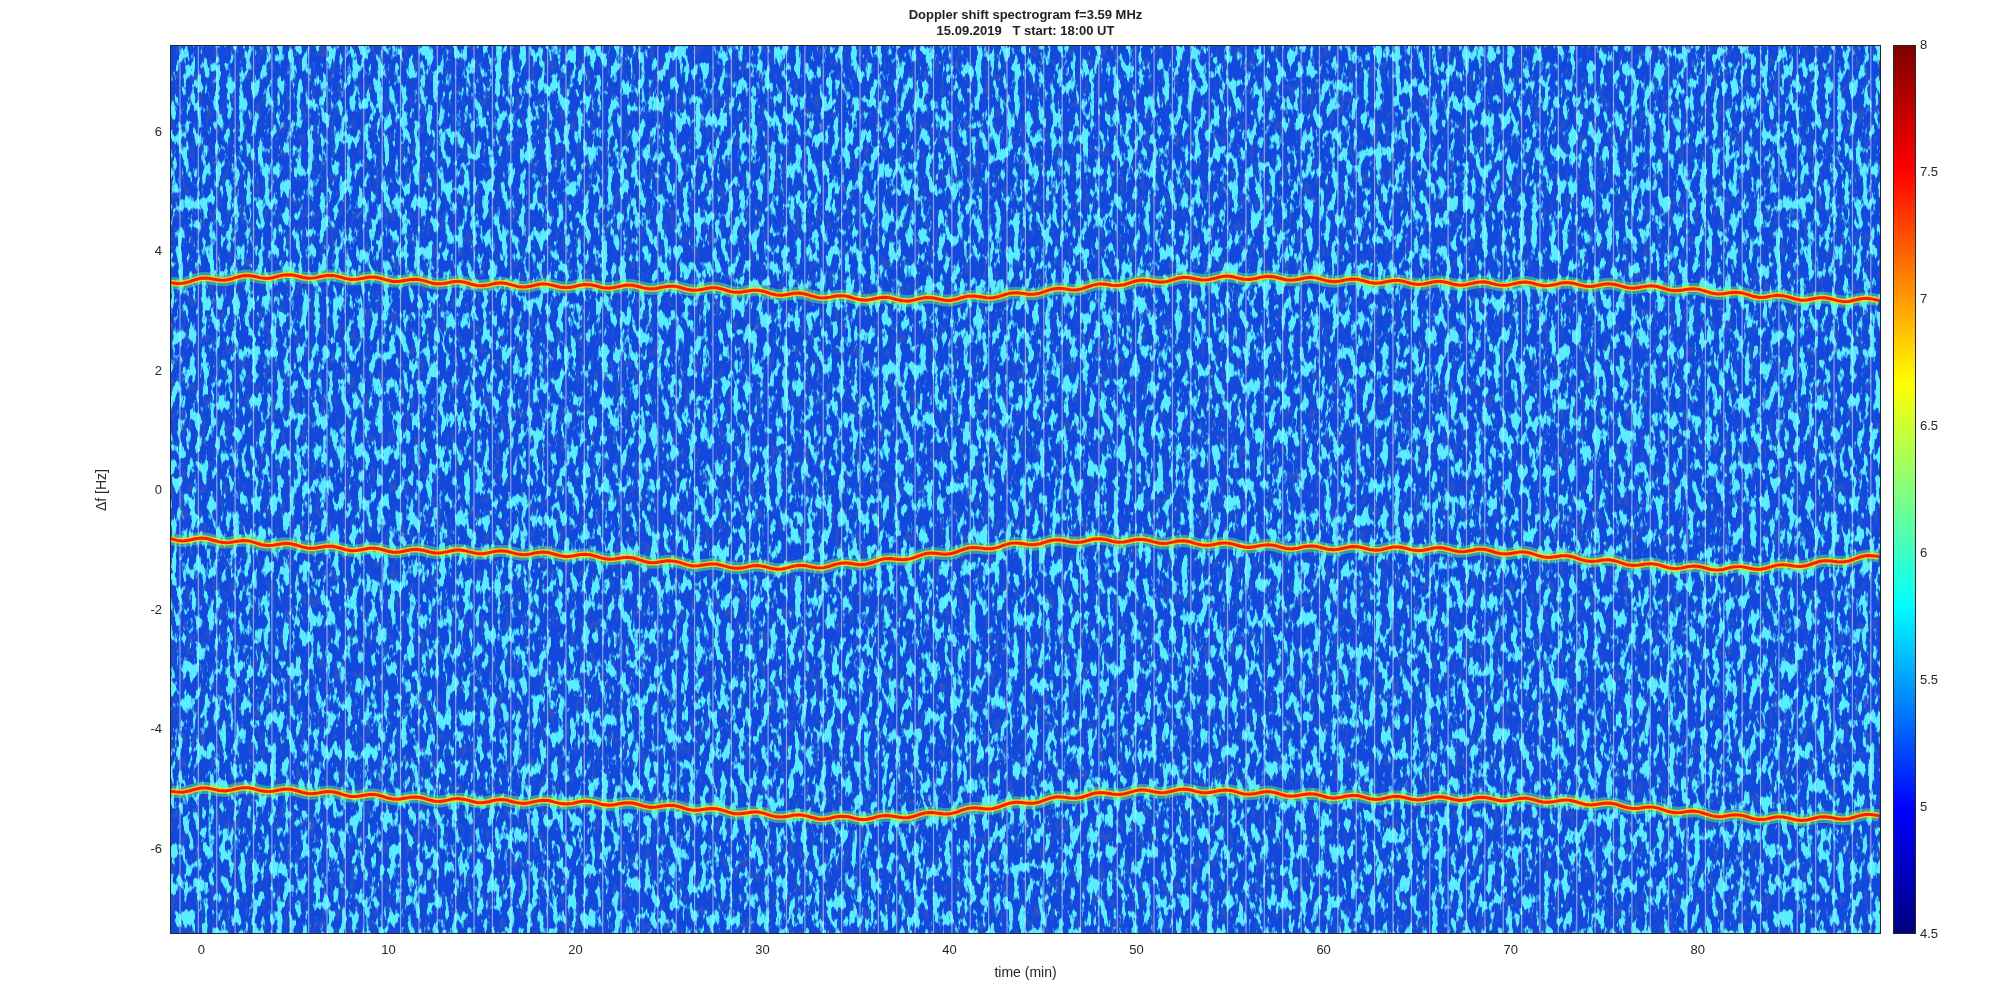  I want to click on colorbar-tick-label: 8, so click(1924, 45).